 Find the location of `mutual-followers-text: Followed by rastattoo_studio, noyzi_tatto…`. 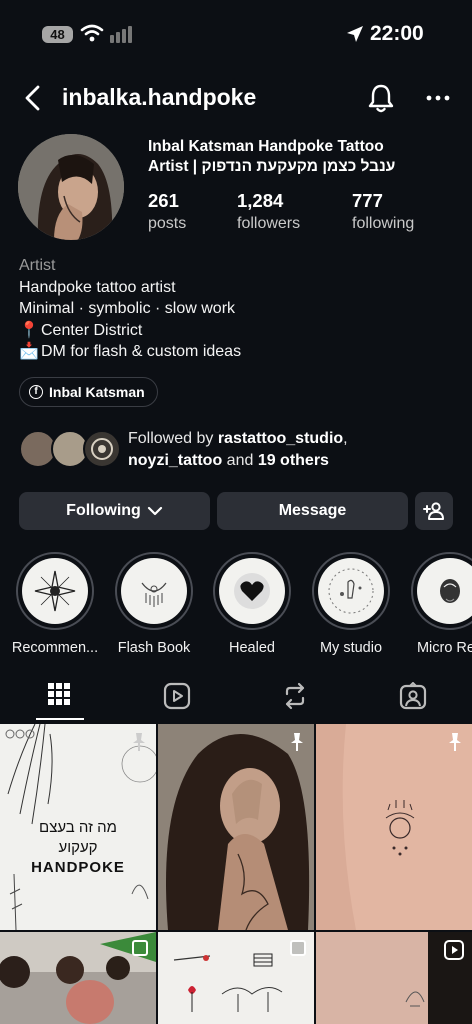

mutual-followers-text: Followed by rastattoo_studio, noyzi_tatto… is located at coordinates (298, 450).